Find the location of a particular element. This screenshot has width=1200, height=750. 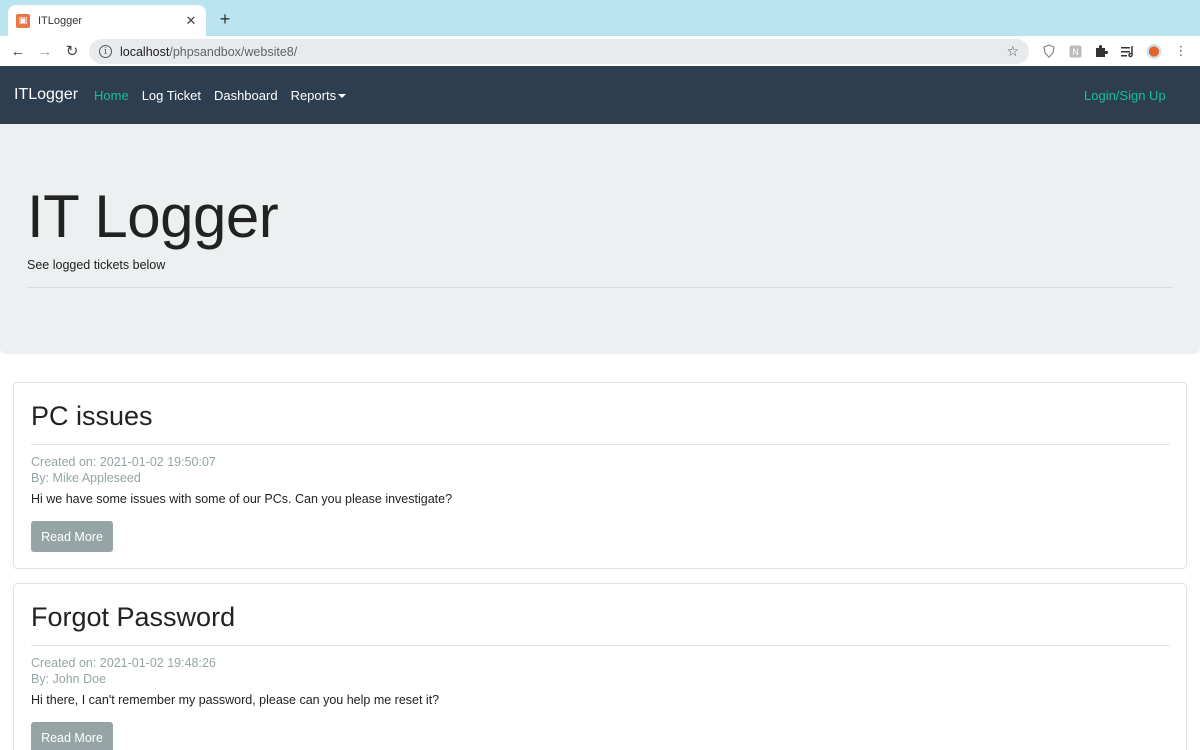

url-path: /phpsandbox/website8/ is located at coordinates (233, 51).